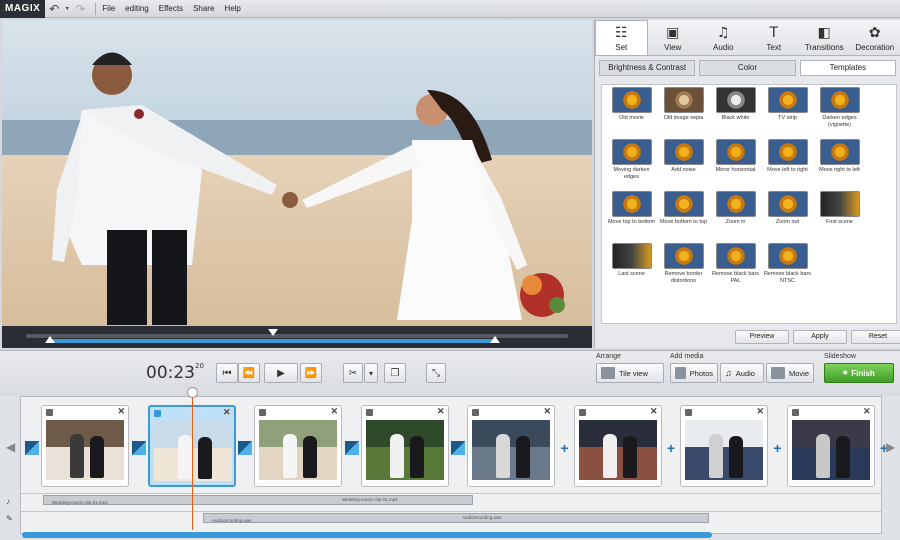 This screenshot has height=540, width=900. What do you see at coordinates (631, 269) in the screenshot?
I see `template-item: Last scene` at bounding box center [631, 269].